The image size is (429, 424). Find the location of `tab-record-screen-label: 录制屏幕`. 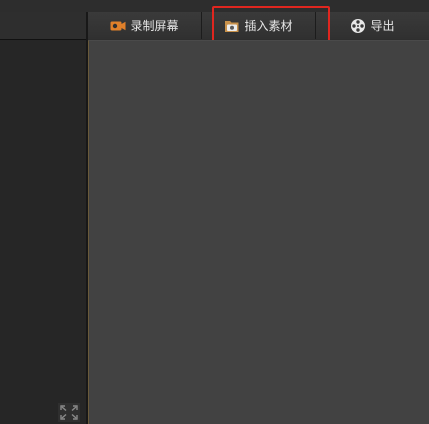

tab-record-screen-label: 录制屏幕 is located at coordinates (154, 26).